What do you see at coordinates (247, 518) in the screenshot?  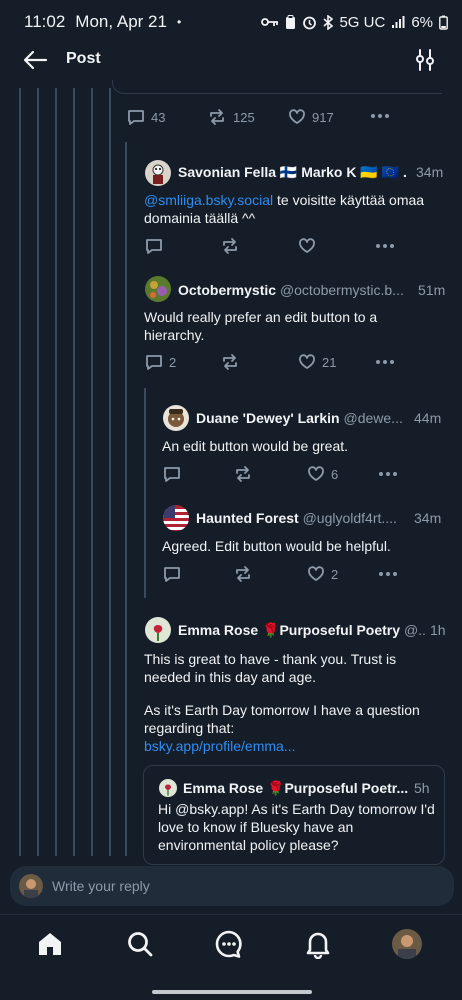 I see `author-name: Haunted Forest` at bounding box center [247, 518].